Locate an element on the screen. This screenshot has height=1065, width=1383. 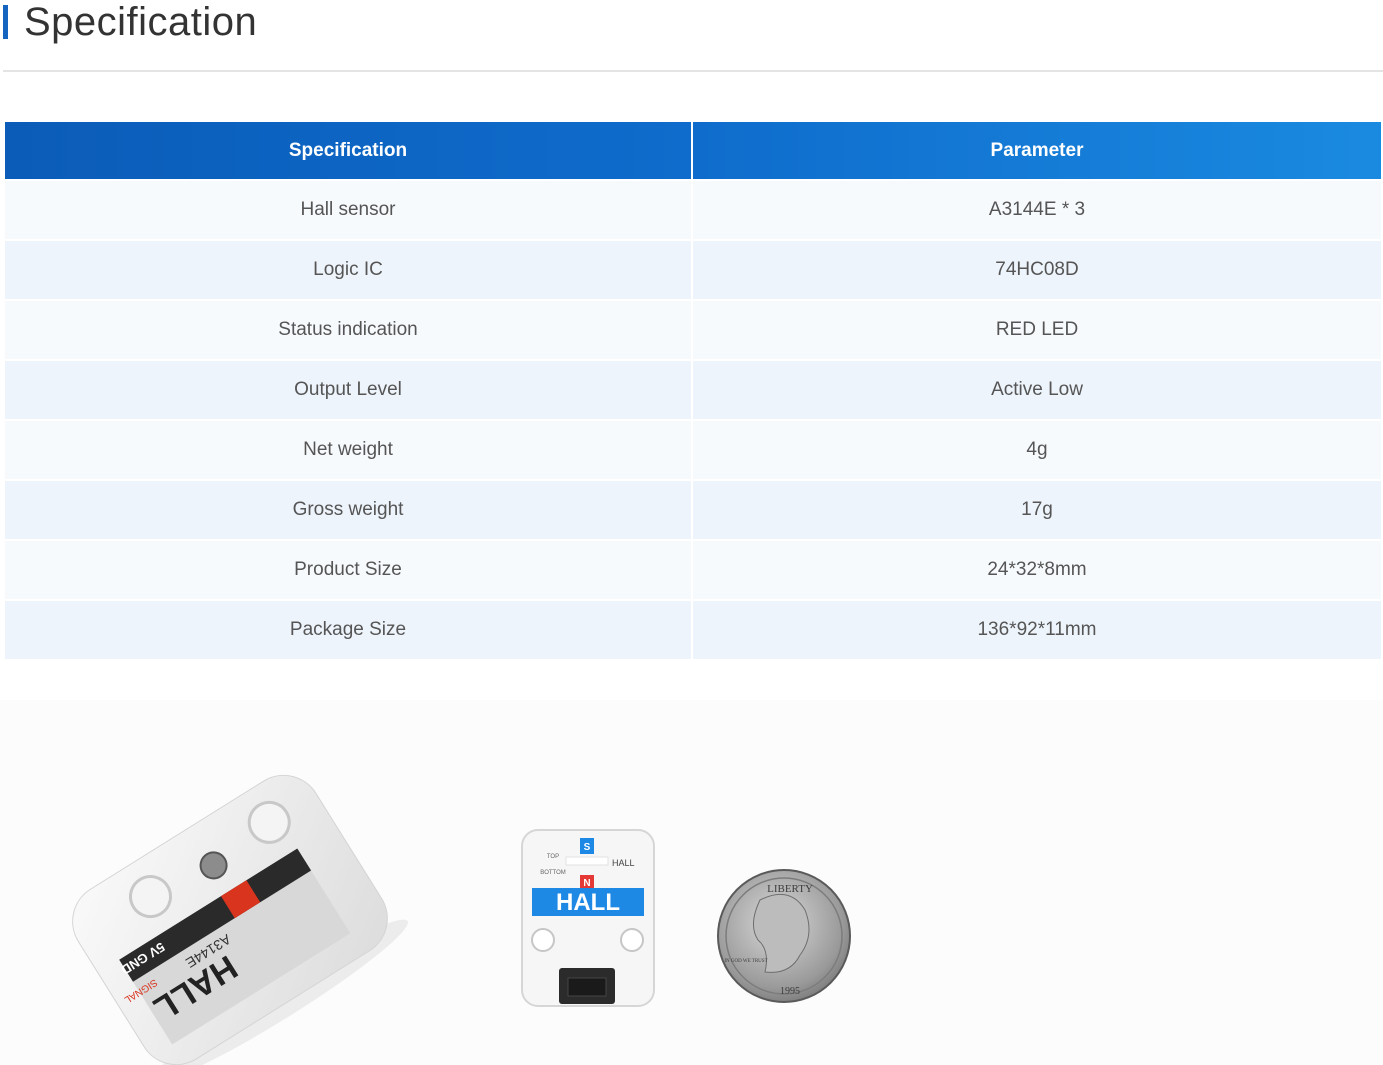
spec-name: Package Size is located at coordinates (349, 629).